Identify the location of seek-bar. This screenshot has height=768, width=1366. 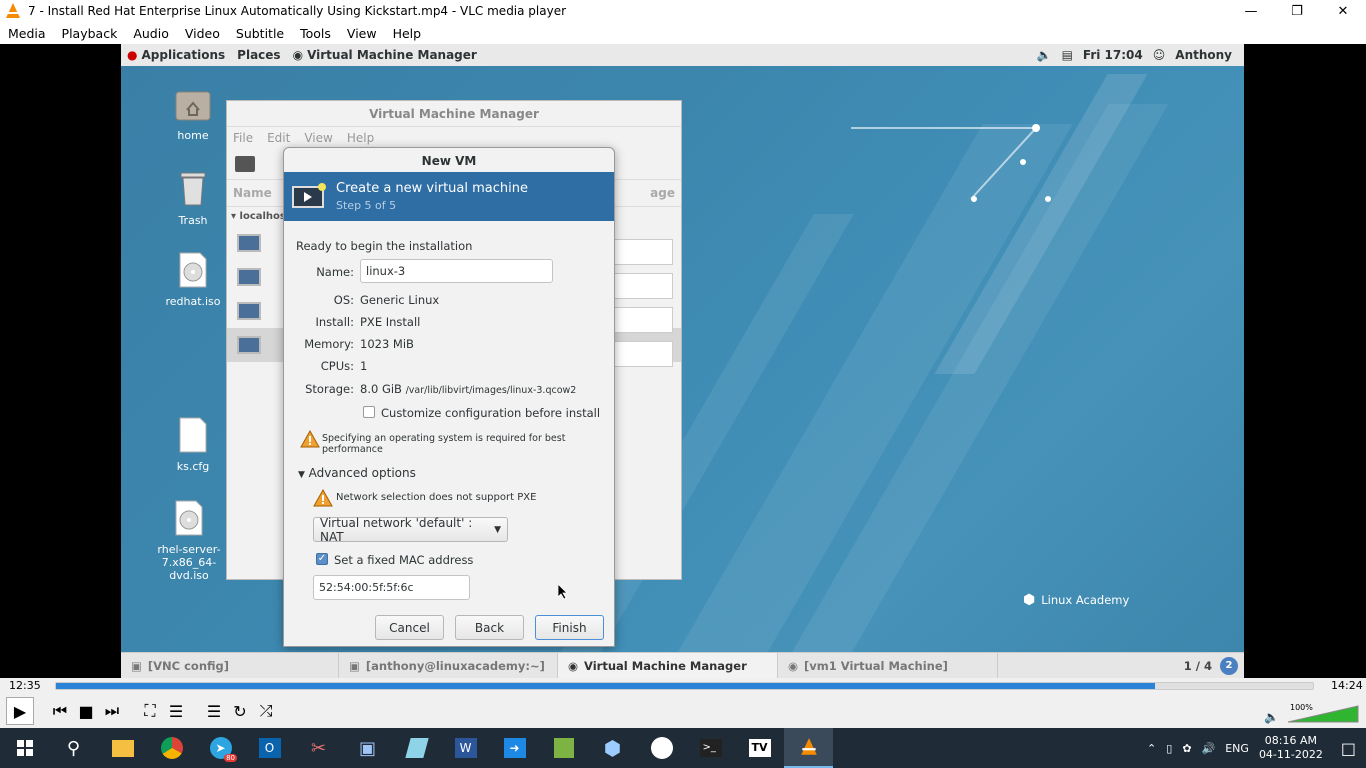
(684, 686).